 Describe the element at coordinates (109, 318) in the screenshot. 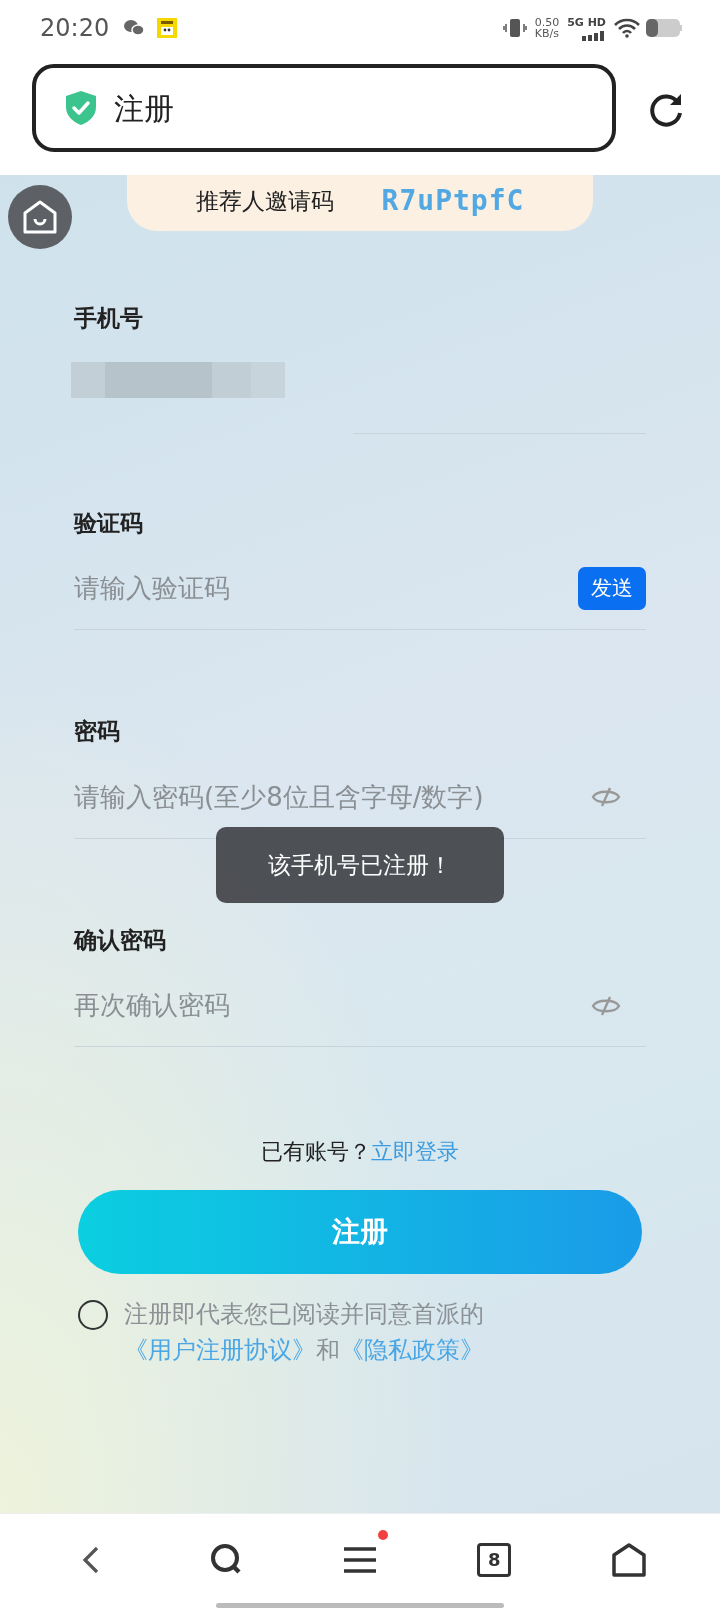

I see `field-label: 手机号` at that location.